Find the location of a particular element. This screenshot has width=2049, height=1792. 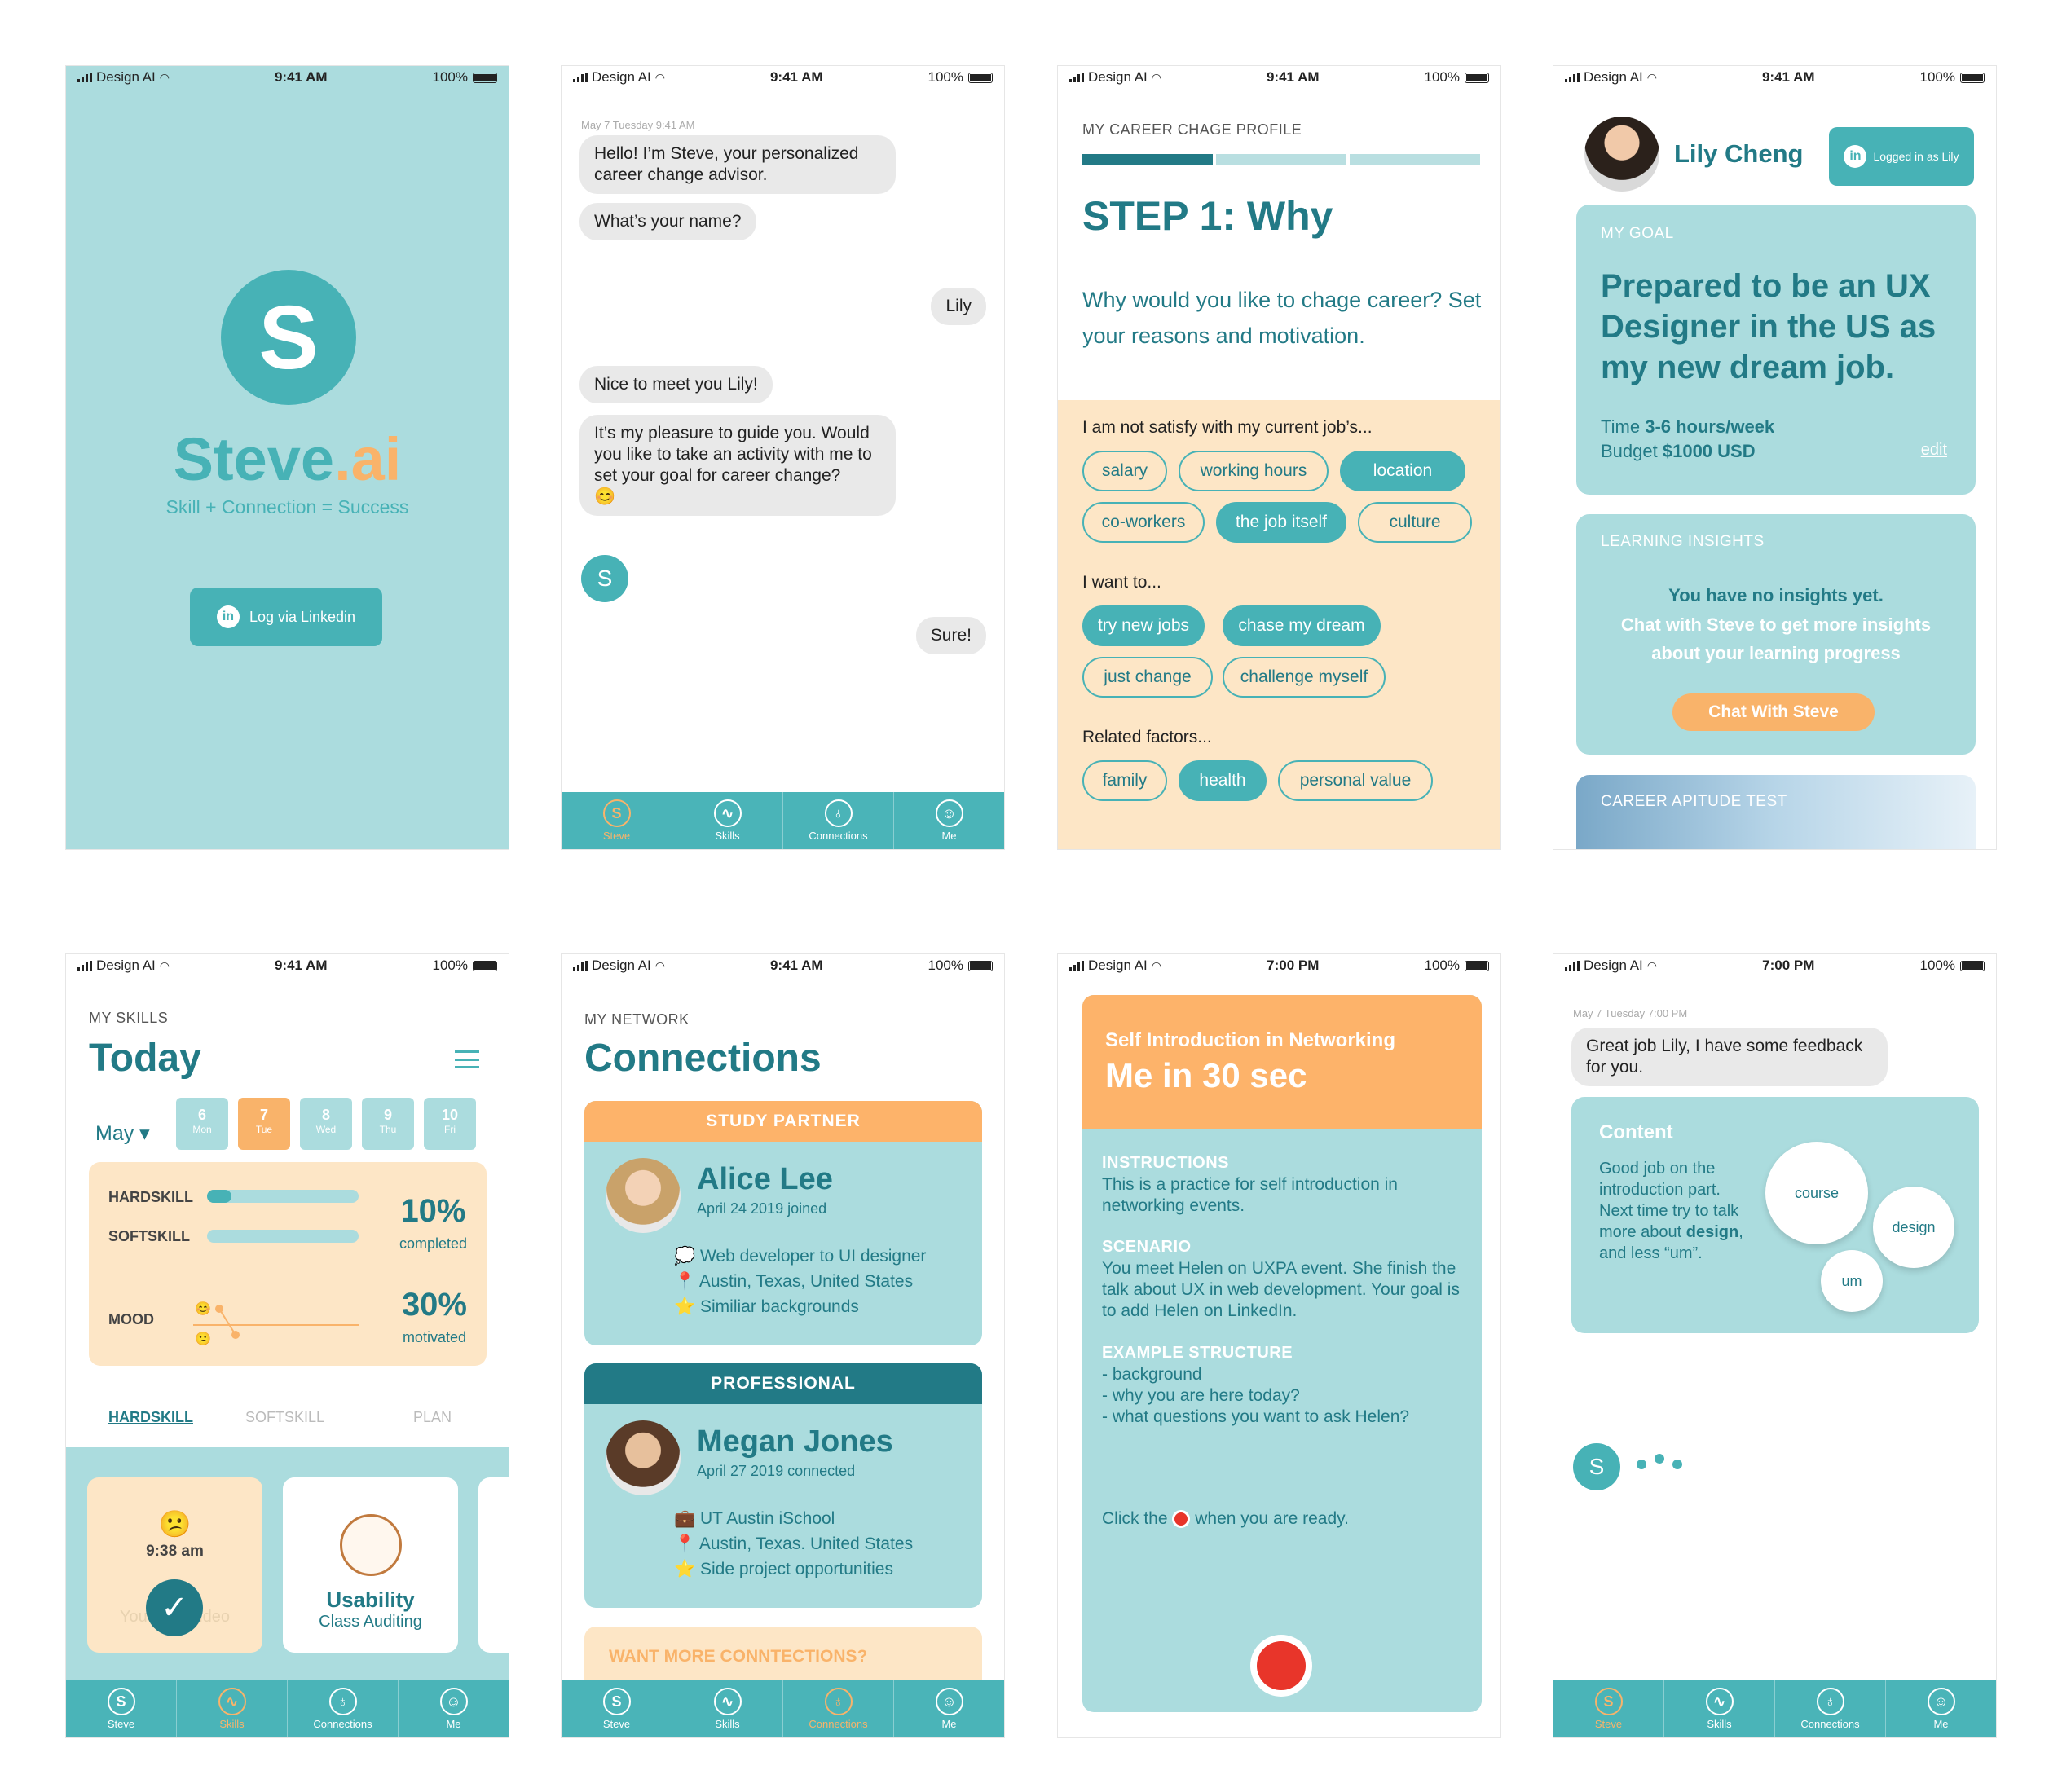

day-9: 9 Thu is located at coordinates (388, 1124).